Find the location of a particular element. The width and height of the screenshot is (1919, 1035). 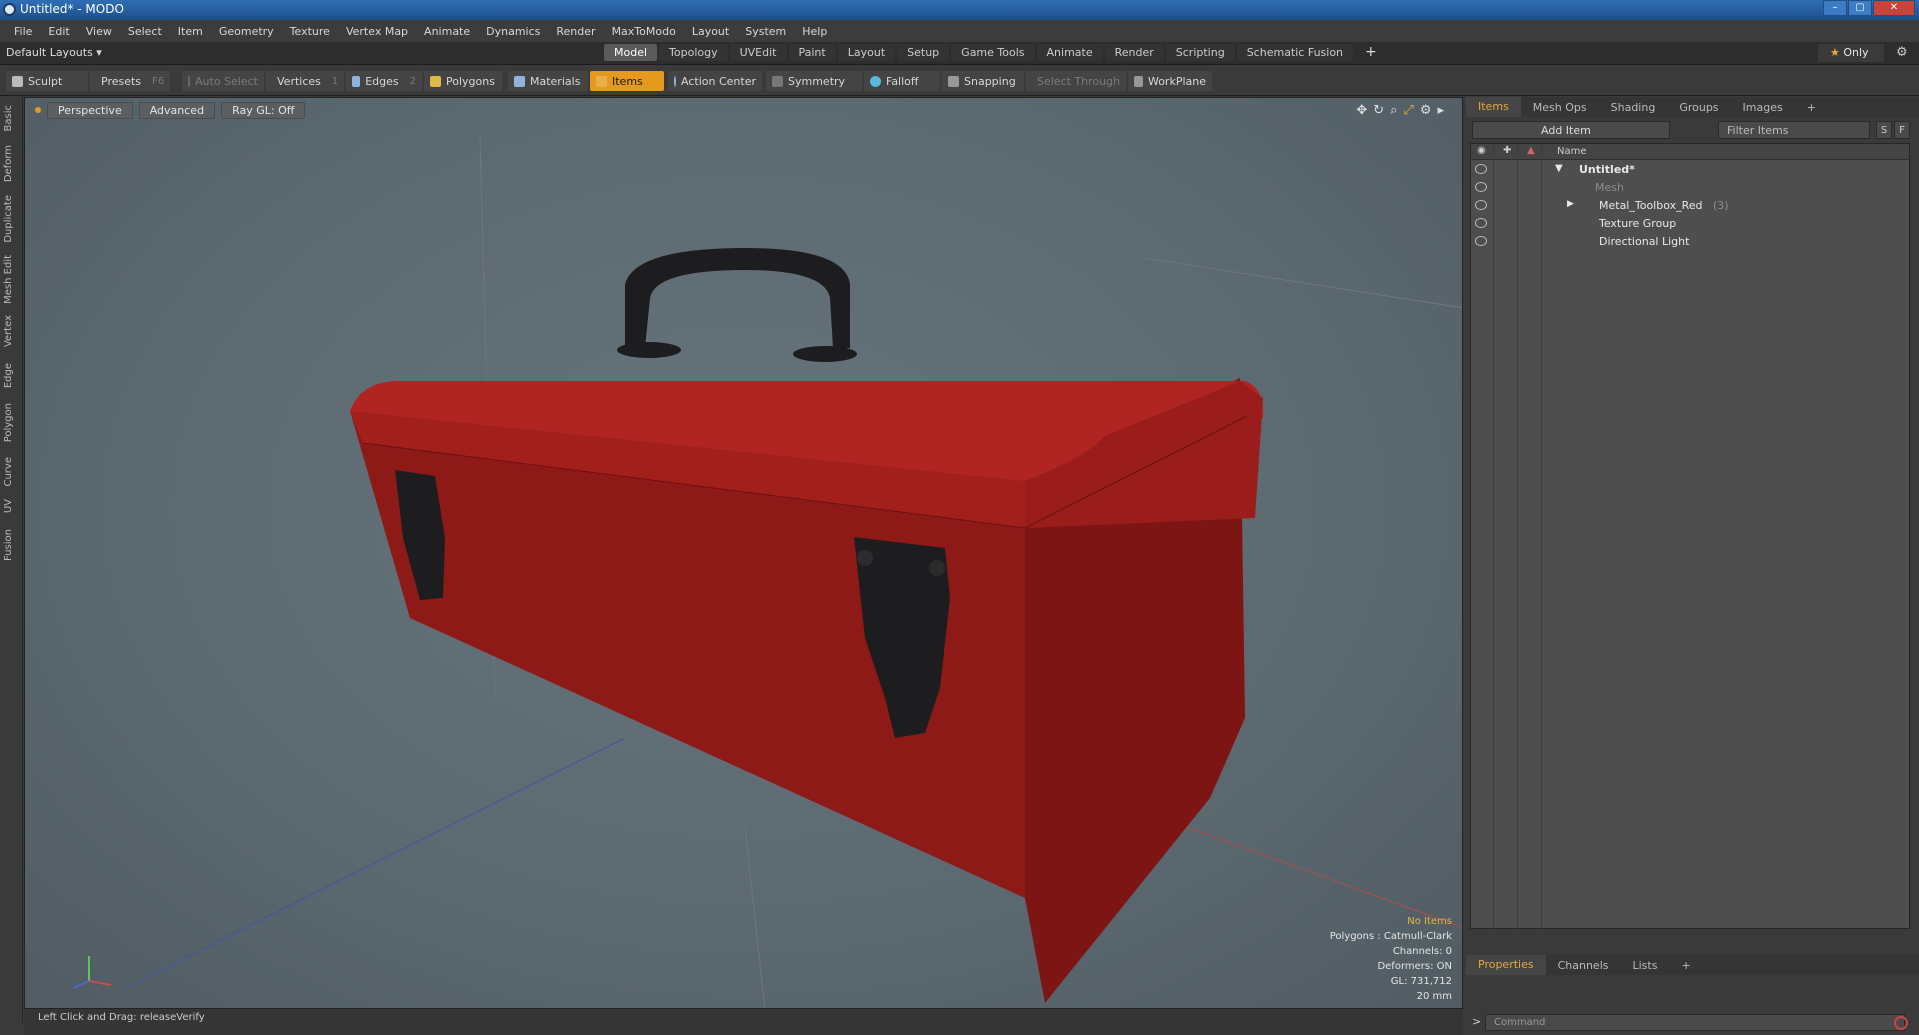

materials-button: Materials is located at coordinates (548, 81).